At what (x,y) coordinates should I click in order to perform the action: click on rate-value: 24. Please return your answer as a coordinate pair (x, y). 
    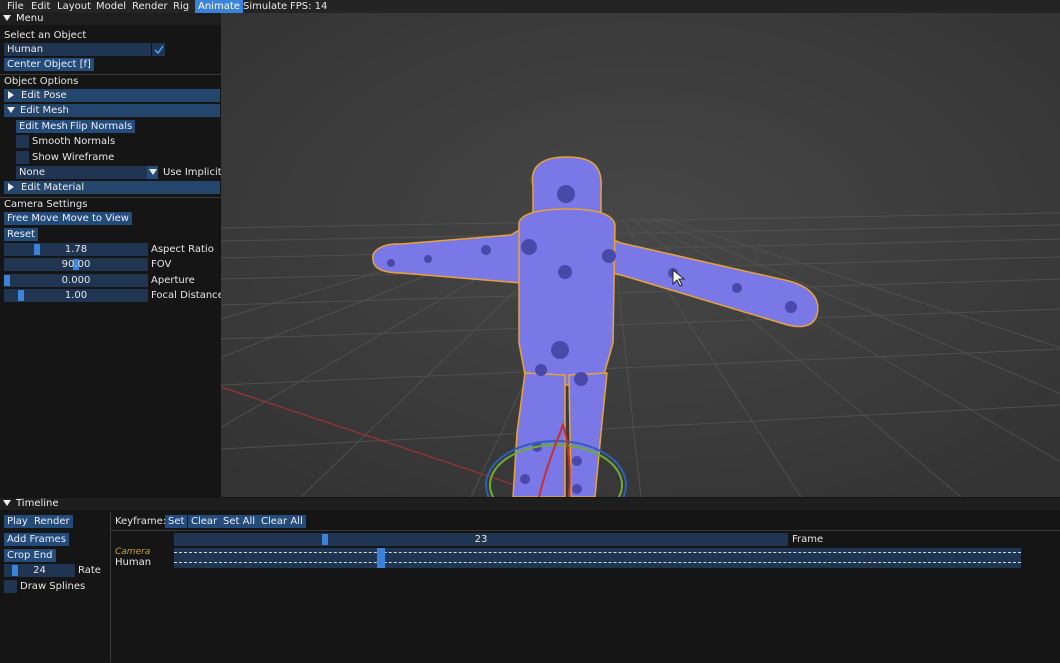
    Looking at the image, I should click on (39, 570).